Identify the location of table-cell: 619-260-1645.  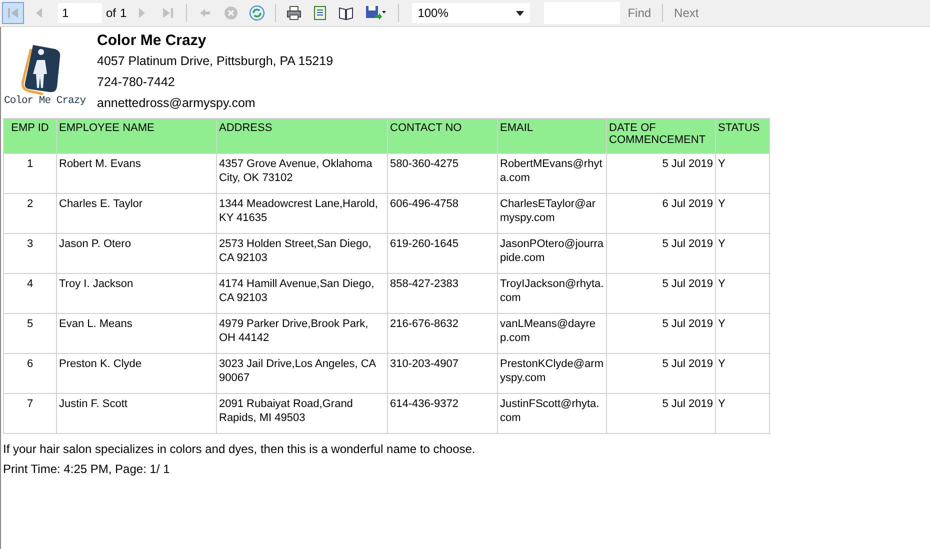
(443, 254).